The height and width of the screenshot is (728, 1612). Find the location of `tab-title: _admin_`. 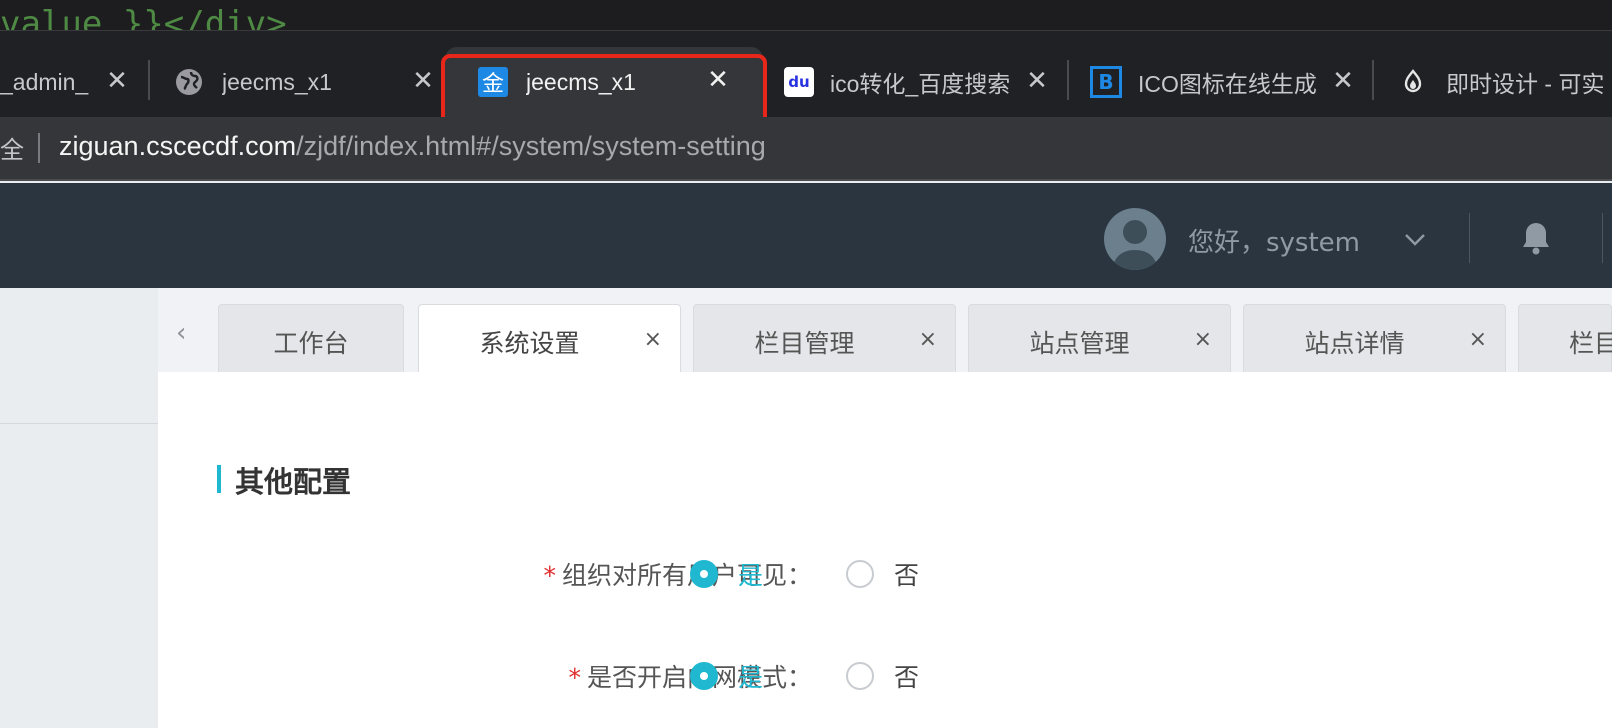

tab-title: _admin_ is located at coordinates (44, 81).